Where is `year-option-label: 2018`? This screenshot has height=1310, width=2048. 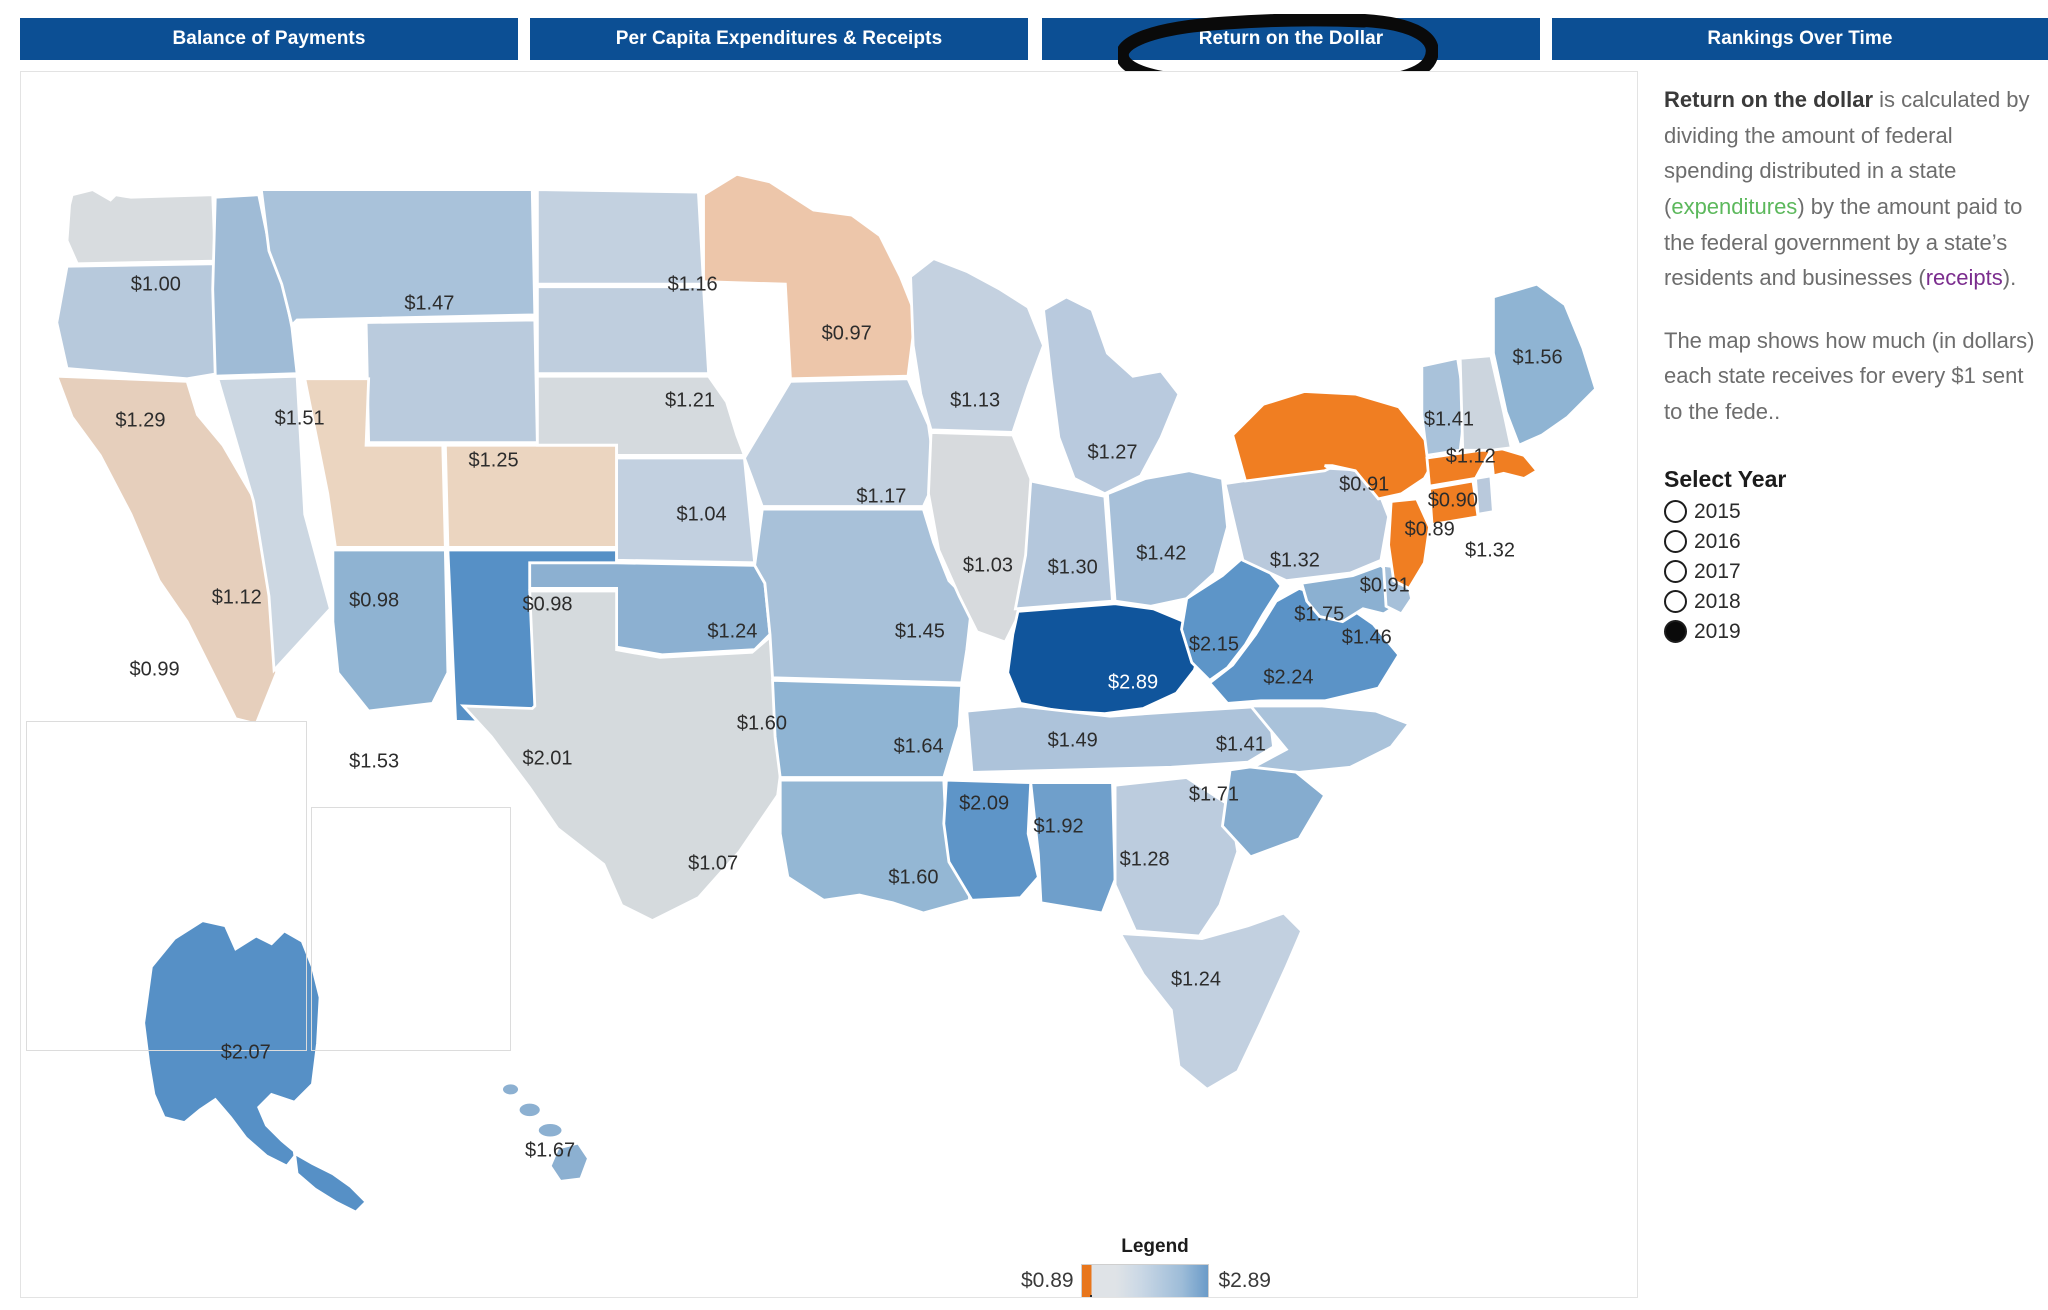
year-option-label: 2018 is located at coordinates (1717, 601).